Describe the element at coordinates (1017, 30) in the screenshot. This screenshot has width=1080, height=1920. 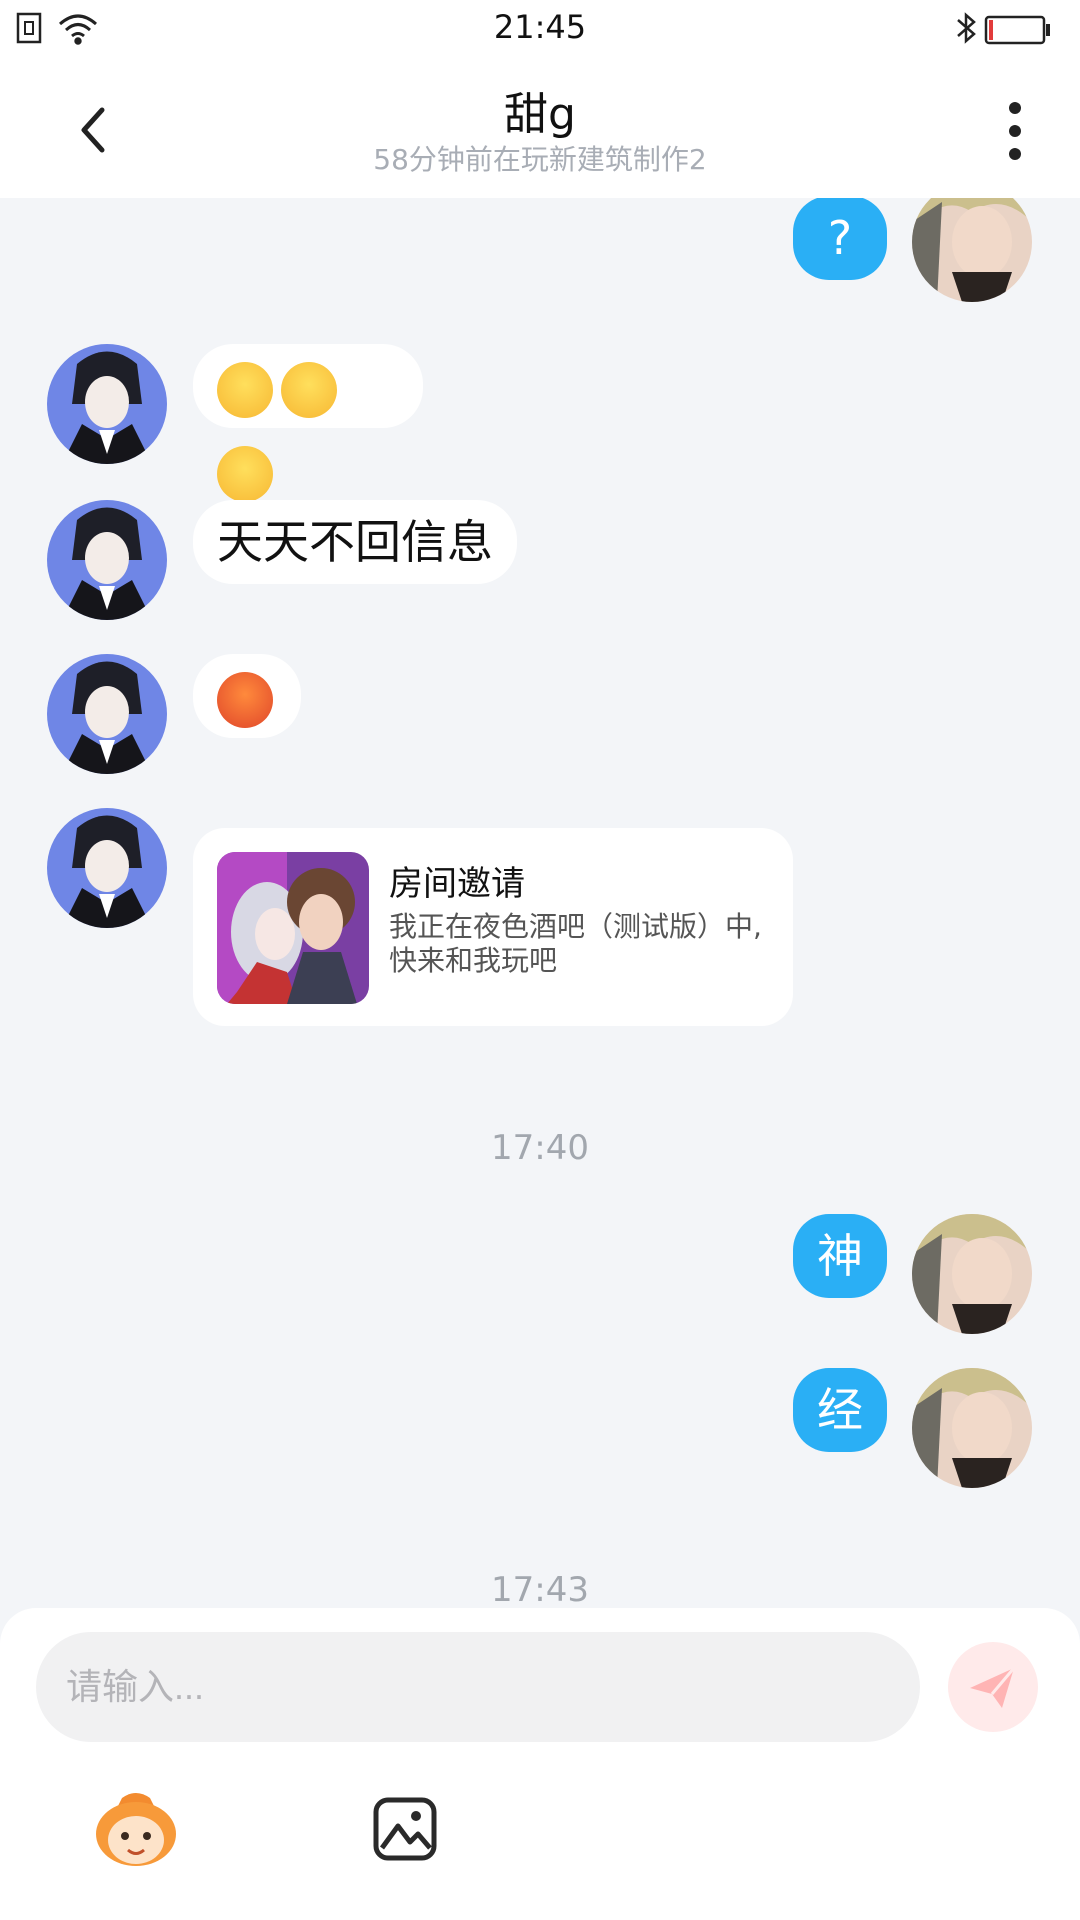
I see `battery-icon` at that location.